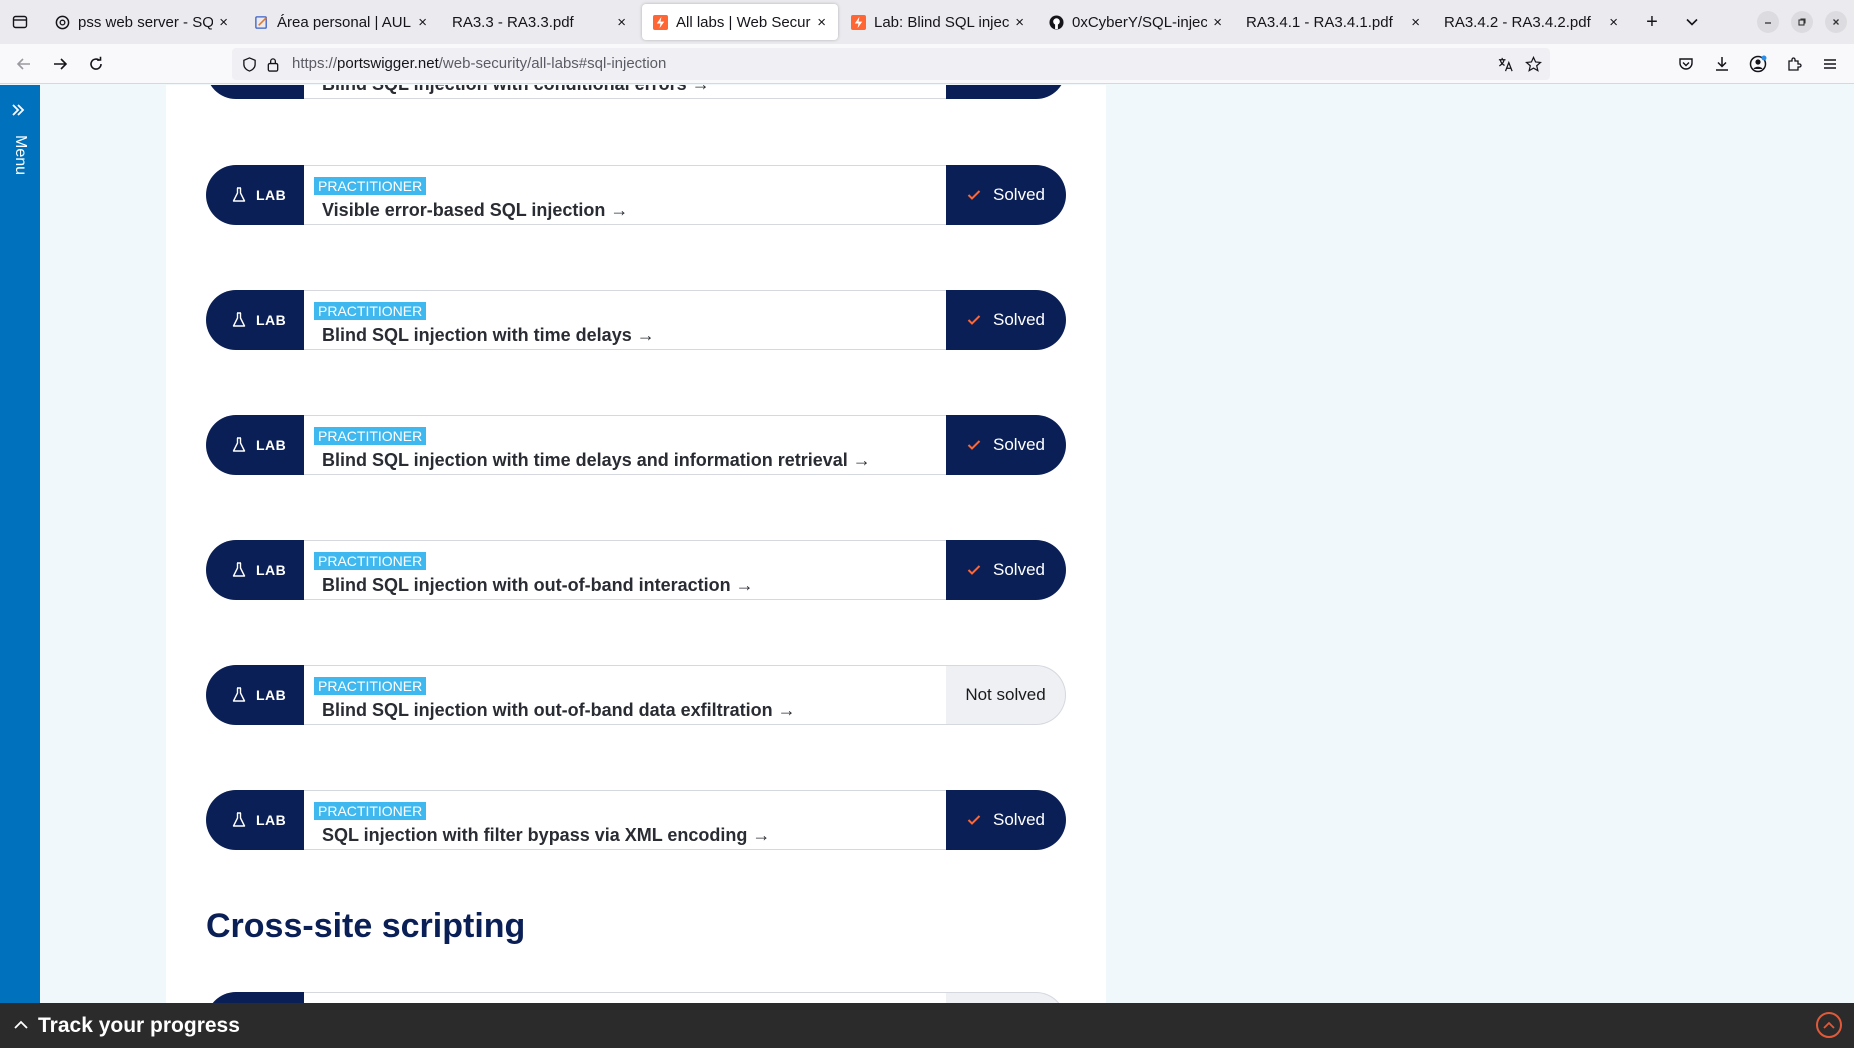 This screenshot has height=1048, width=1854. What do you see at coordinates (344, 22) in the screenshot?
I see `tab-title: Área personal | AULES` at bounding box center [344, 22].